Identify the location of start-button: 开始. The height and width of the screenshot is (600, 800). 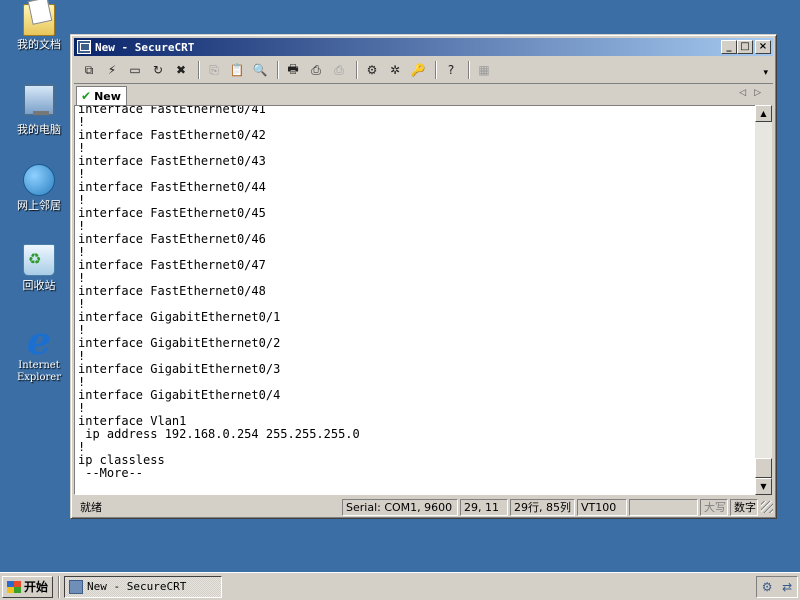
(28, 586).